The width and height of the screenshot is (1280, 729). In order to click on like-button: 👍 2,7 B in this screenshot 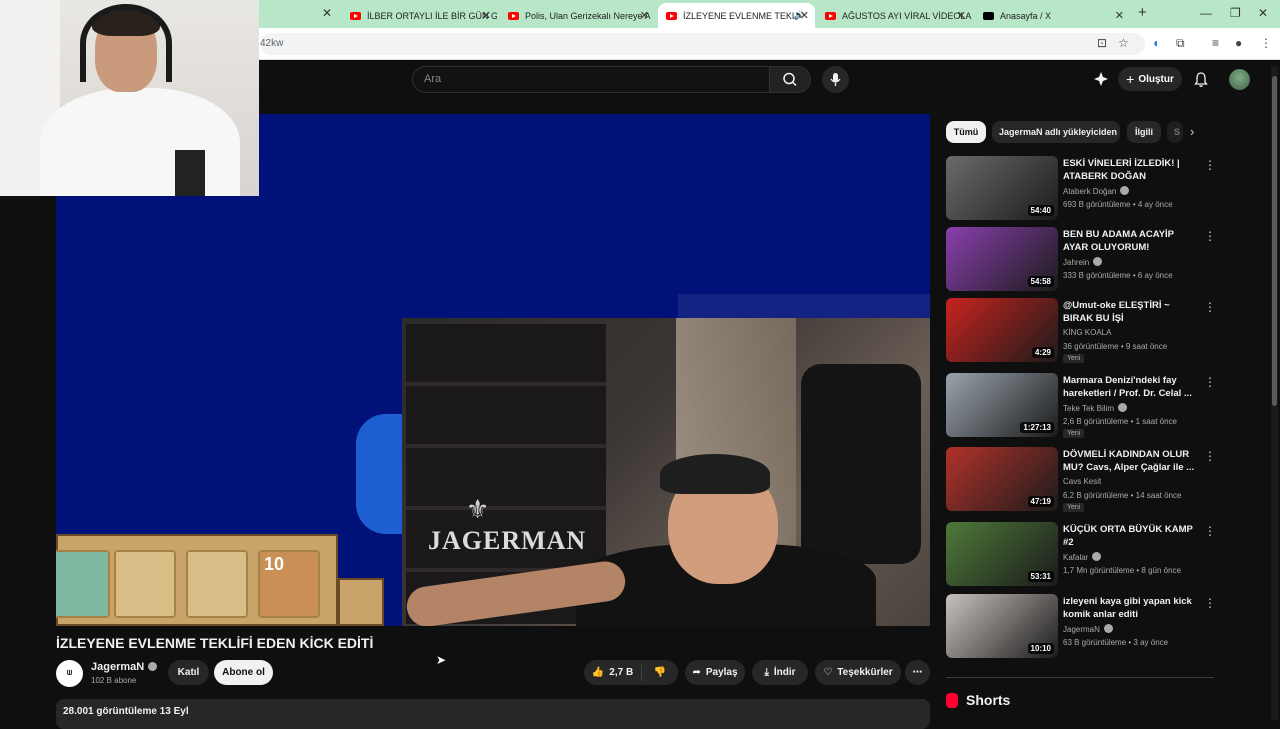, I will do `click(613, 672)`.